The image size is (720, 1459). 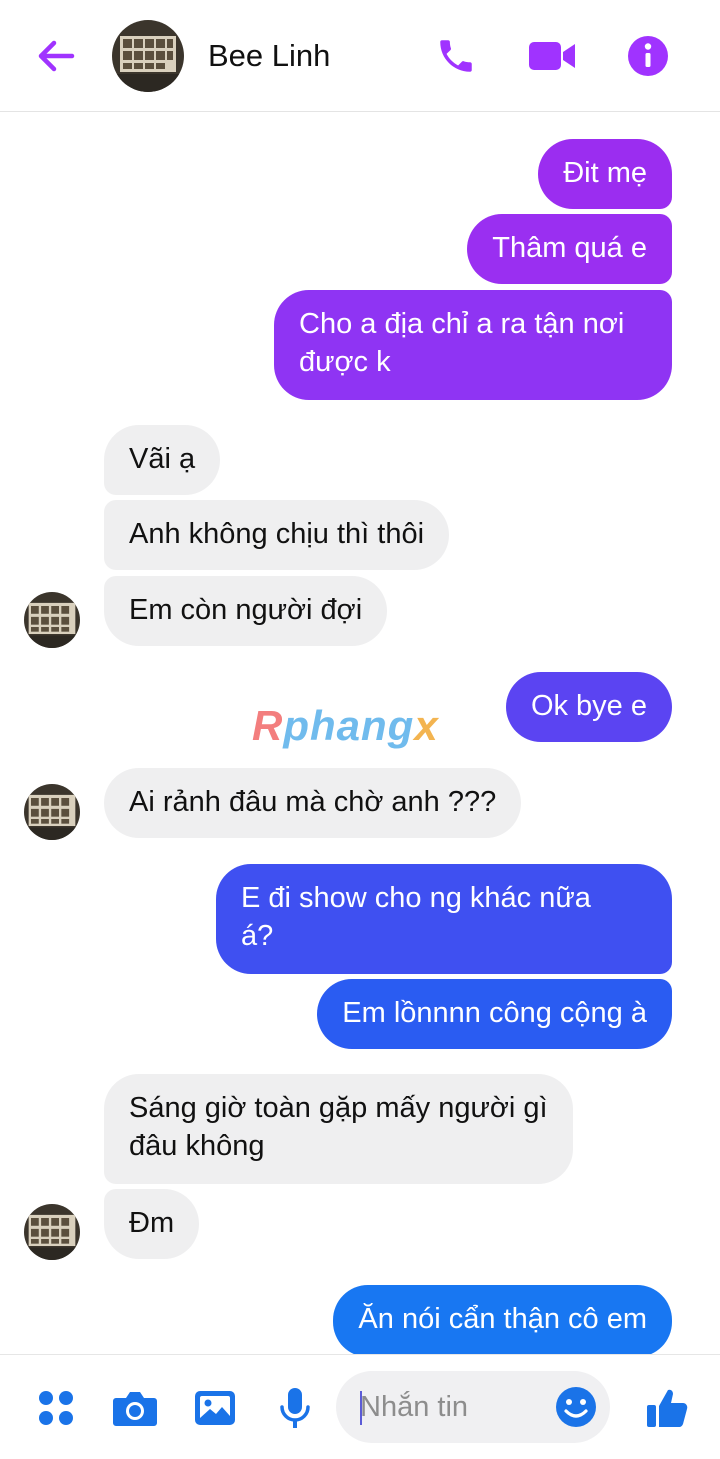 I want to click on apps-grid-icon, so click(x=56, y=1408).